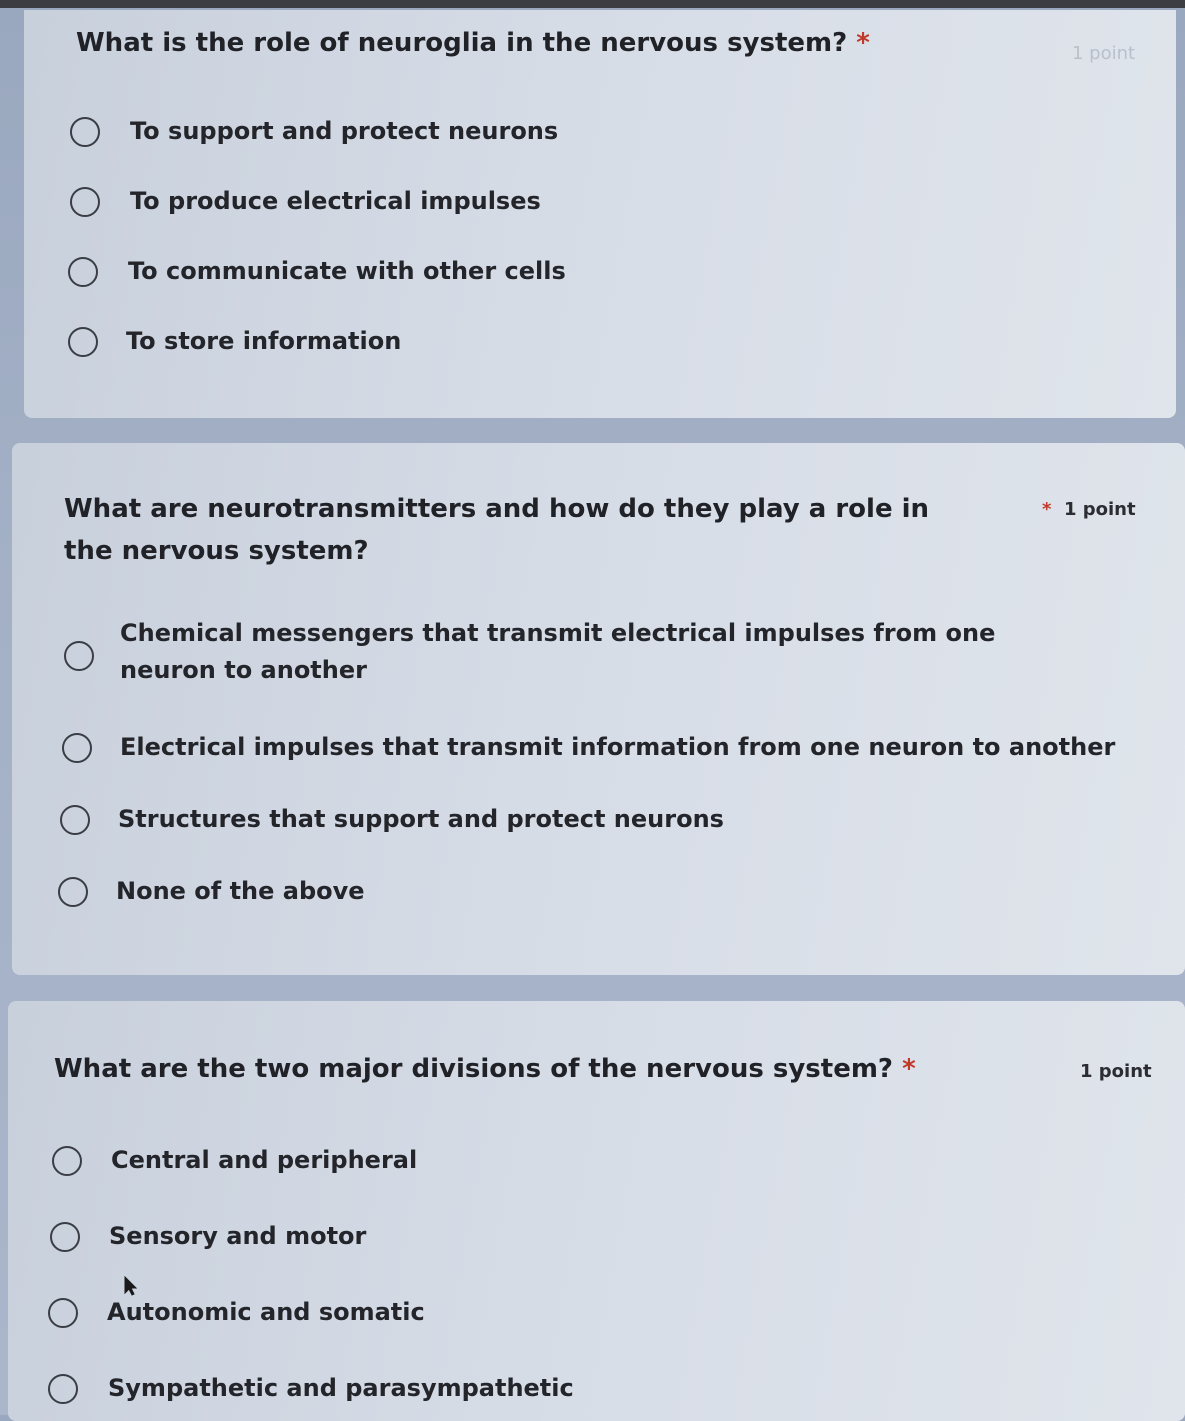  I want to click on option-label: To store information, so click(264, 341).